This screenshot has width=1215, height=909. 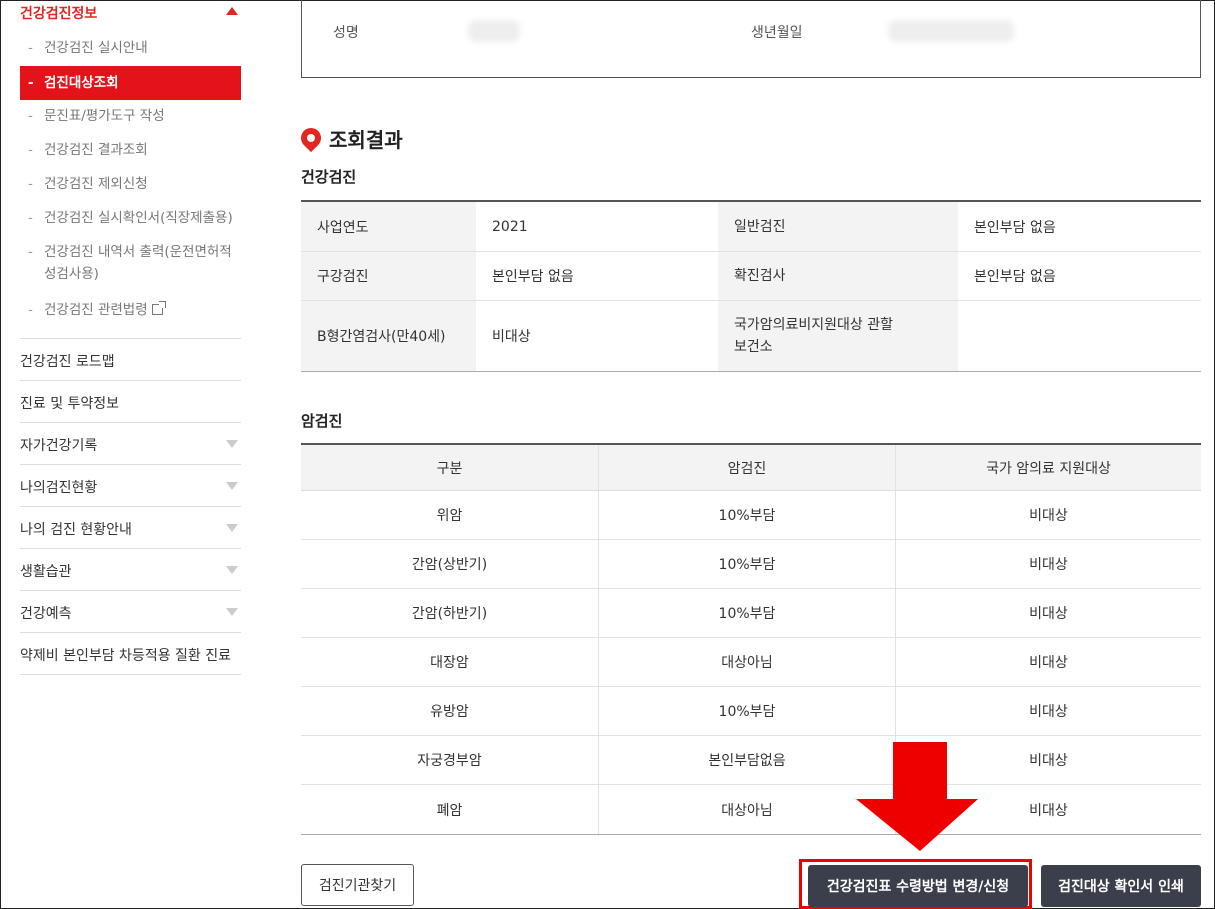 I want to click on table-row: 구강검진 본인부담 없음 확진검사 본인부담 없음, so click(x=751, y=276).